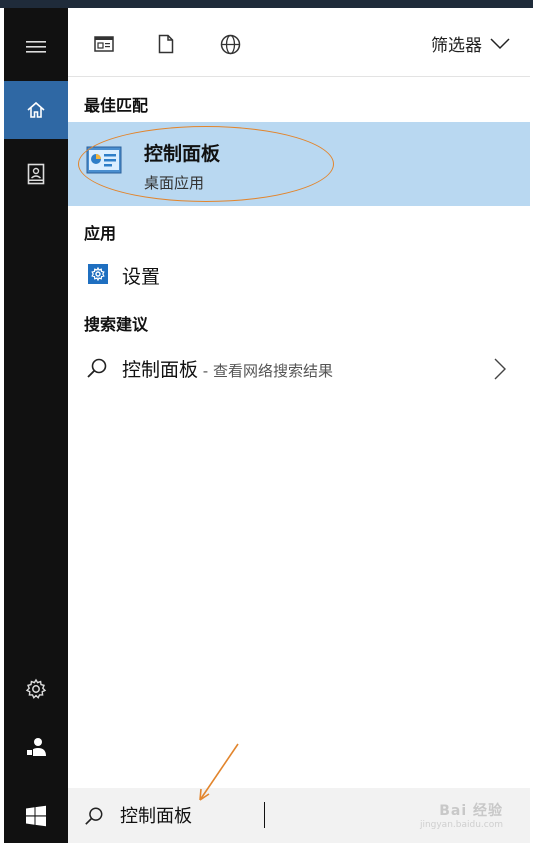 The image size is (533, 846). Describe the element at coordinates (299, 276) in the screenshot. I see `settings-app-result: 设置` at that location.